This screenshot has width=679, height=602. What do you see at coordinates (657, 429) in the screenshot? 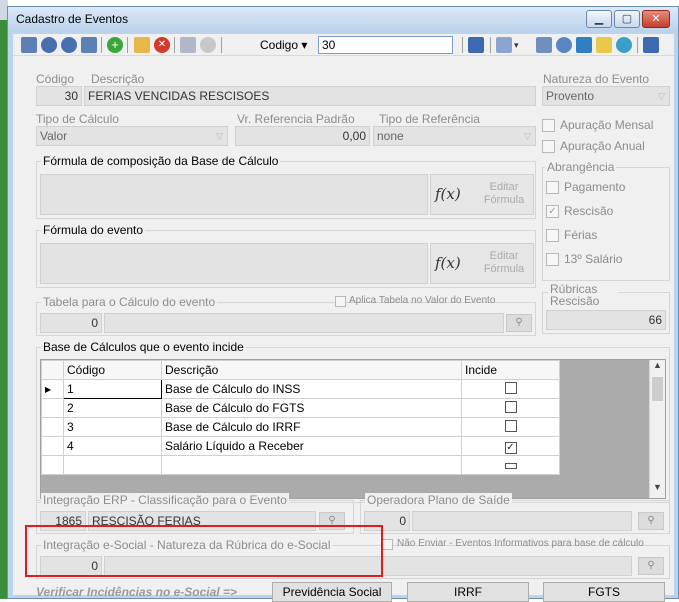
I see `grid-vertical-scrollbar: ▲ ▼` at bounding box center [657, 429].